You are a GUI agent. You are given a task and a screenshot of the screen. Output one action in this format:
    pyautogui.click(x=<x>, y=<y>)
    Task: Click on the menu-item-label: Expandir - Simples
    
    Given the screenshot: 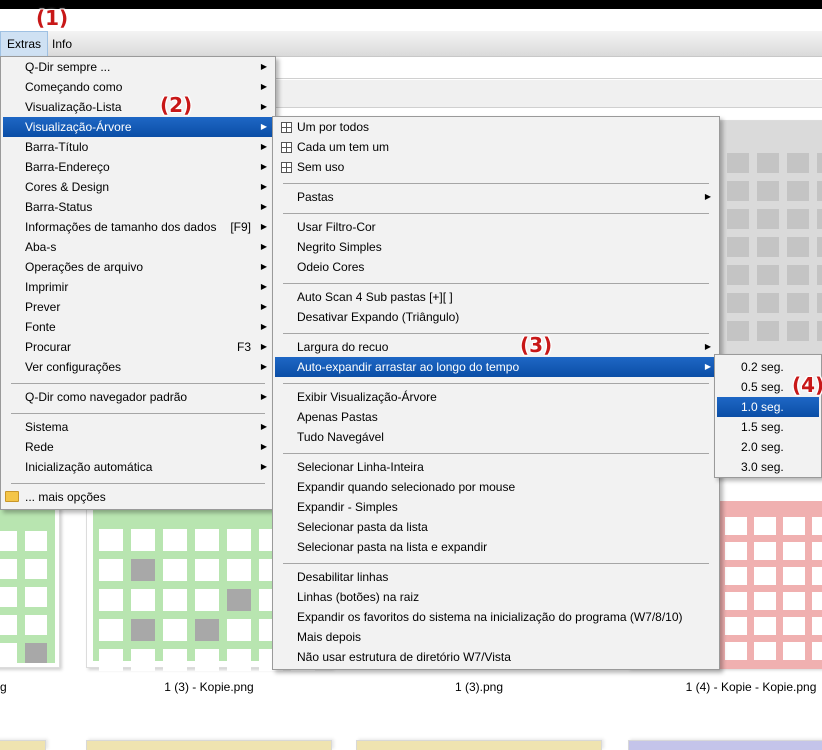 What is the action you would take?
    pyautogui.click(x=347, y=507)
    